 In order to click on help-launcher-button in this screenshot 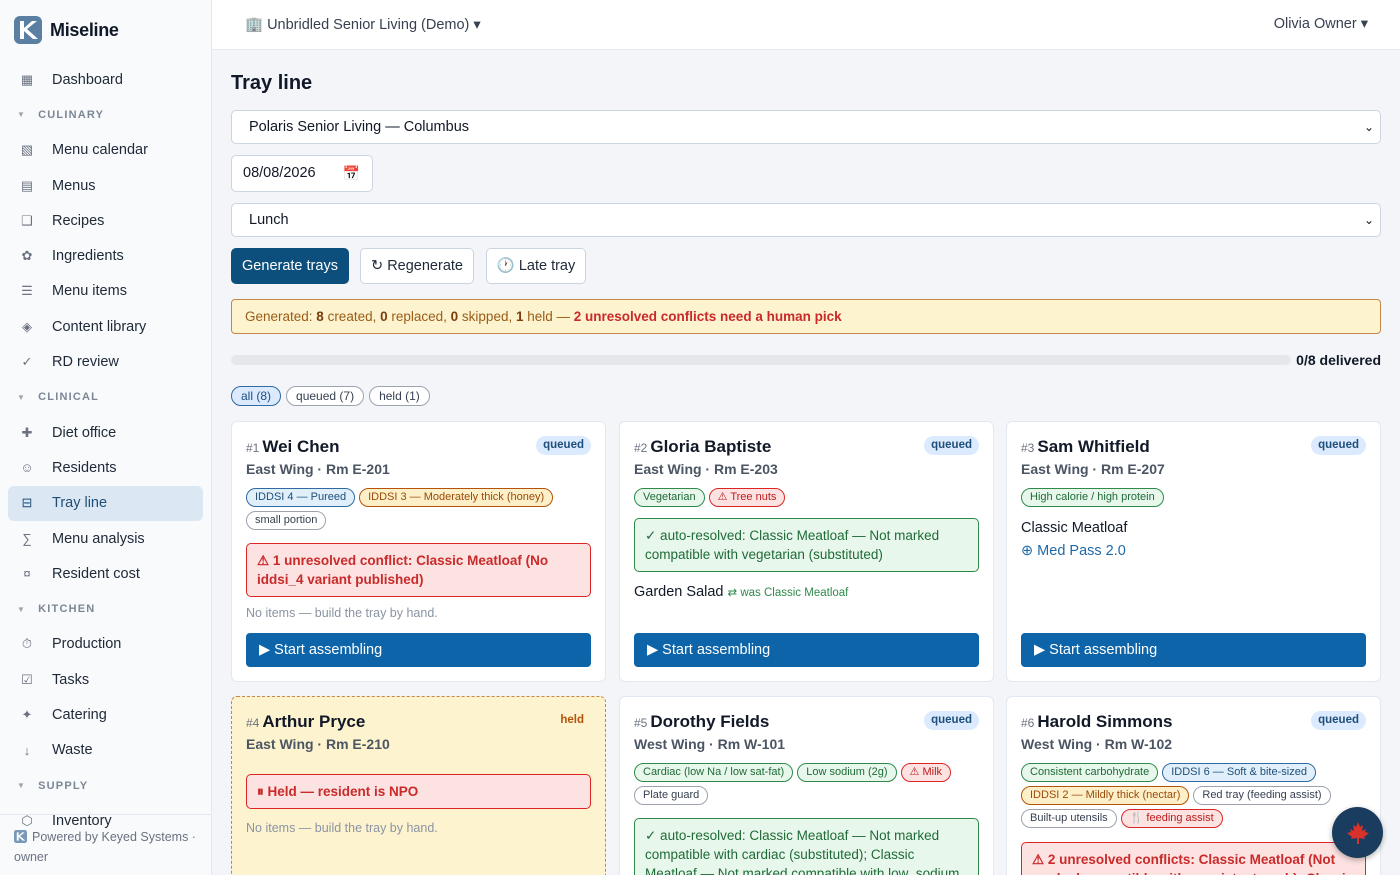, I will do `click(1357, 832)`.